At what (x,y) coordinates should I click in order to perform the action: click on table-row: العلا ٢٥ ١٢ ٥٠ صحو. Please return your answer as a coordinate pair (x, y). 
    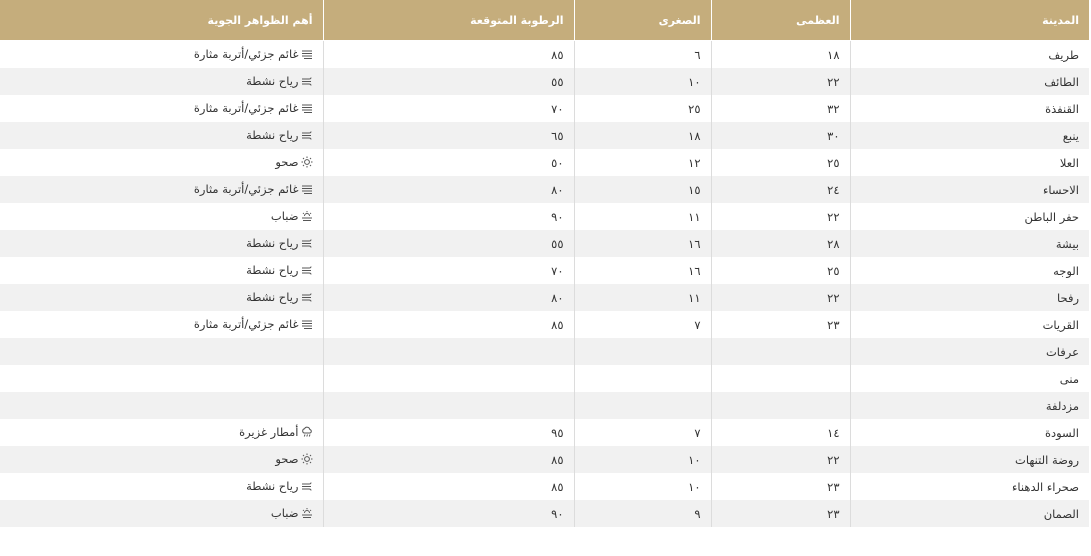
    Looking at the image, I should click on (544, 162).